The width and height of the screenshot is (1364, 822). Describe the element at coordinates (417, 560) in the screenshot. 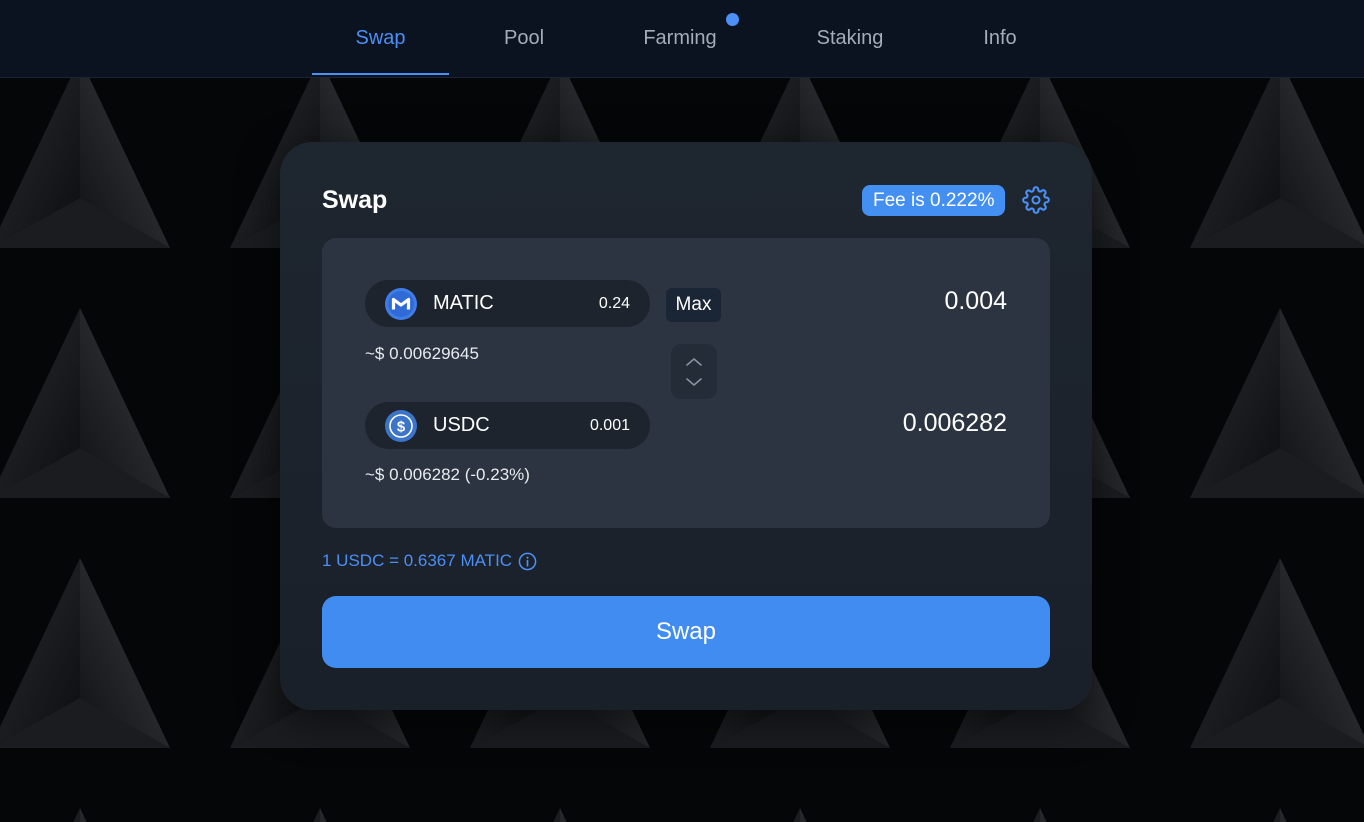

I see `exchange-rate-text: 1 USDC = 0.6367 MATIC` at that location.